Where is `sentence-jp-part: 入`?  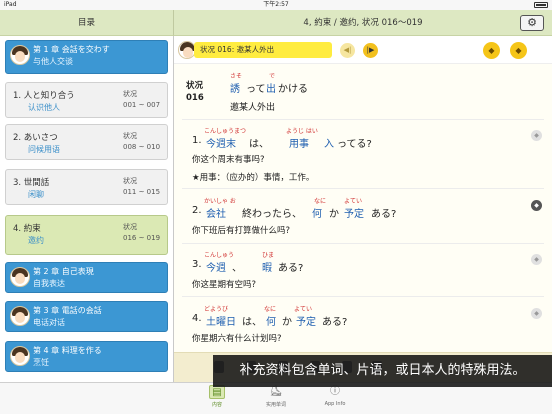
sentence-jp-part: 入 is located at coordinates (329, 144).